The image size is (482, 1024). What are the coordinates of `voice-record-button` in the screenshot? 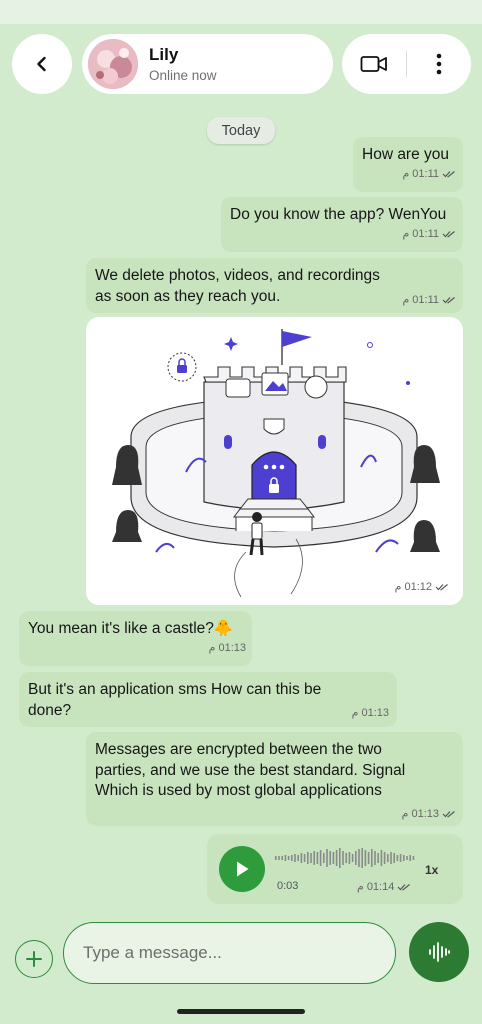 It's located at (439, 952).